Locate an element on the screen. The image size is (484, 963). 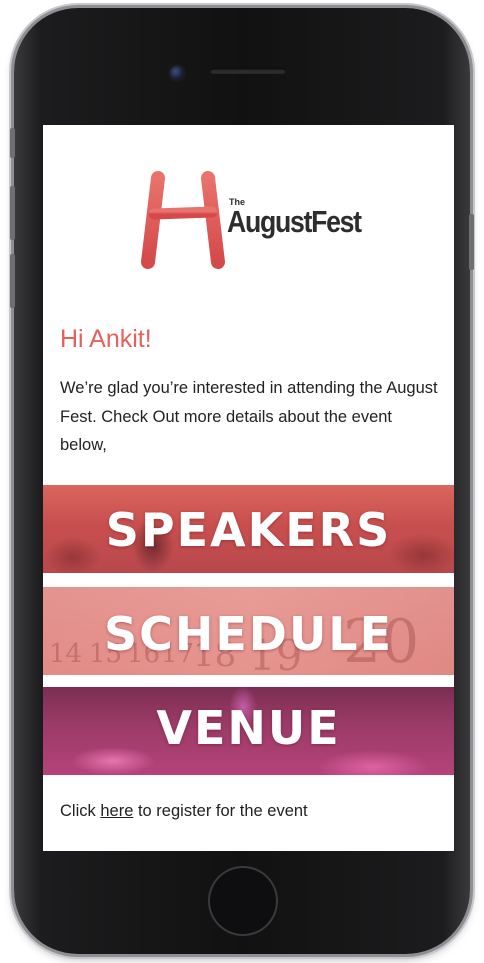
venue-banner: VENUE is located at coordinates (248, 731).